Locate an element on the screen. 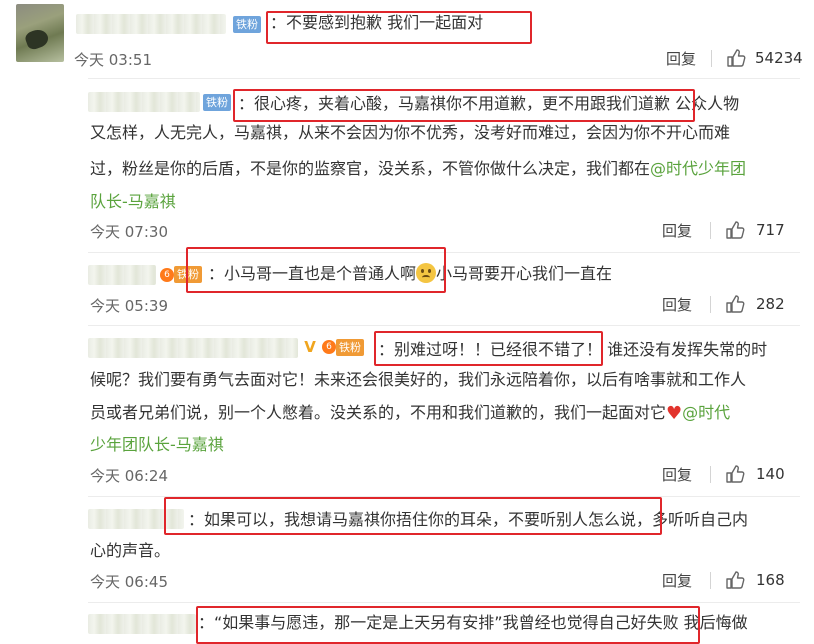 The image size is (814, 644). mention-link: @时代 is located at coordinates (706, 412).